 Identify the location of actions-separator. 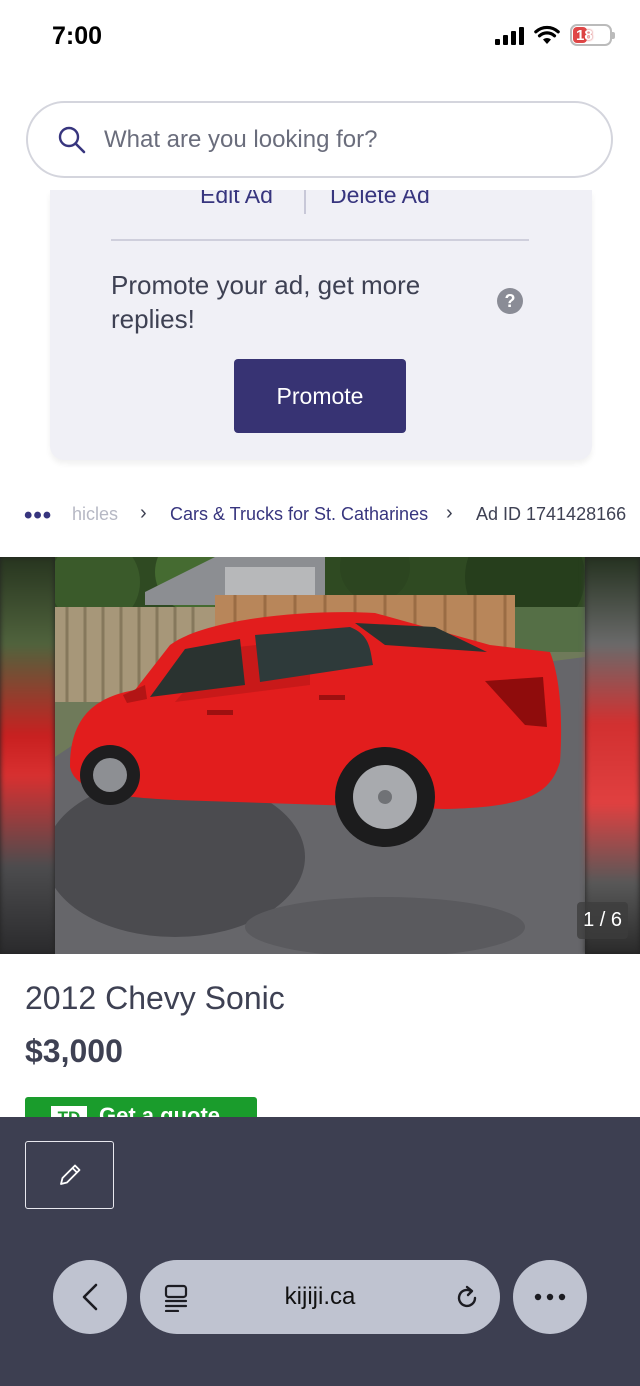
(305, 202).